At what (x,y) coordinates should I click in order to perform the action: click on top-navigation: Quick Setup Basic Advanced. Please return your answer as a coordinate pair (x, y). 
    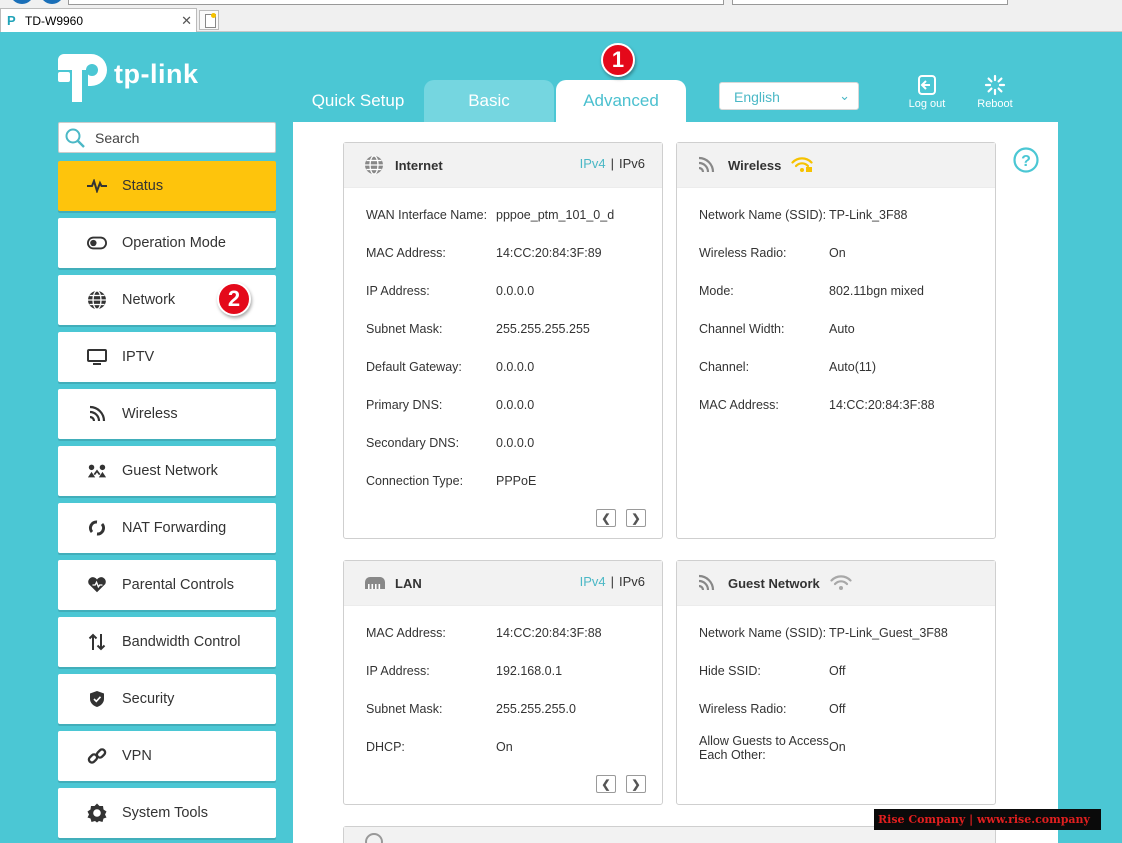
    Looking at the image, I should click on (489, 101).